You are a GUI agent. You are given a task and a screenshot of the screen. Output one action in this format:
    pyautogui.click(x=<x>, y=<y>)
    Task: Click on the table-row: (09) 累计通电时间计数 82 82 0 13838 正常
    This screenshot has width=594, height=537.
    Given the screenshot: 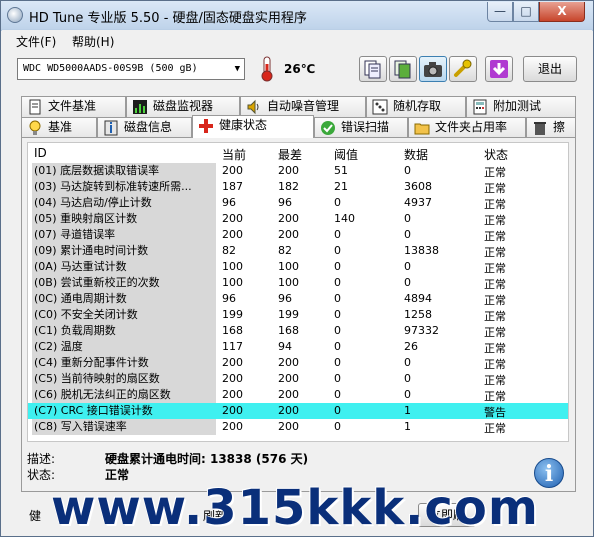 What is the action you would take?
    pyautogui.click(x=298, y=251)
    